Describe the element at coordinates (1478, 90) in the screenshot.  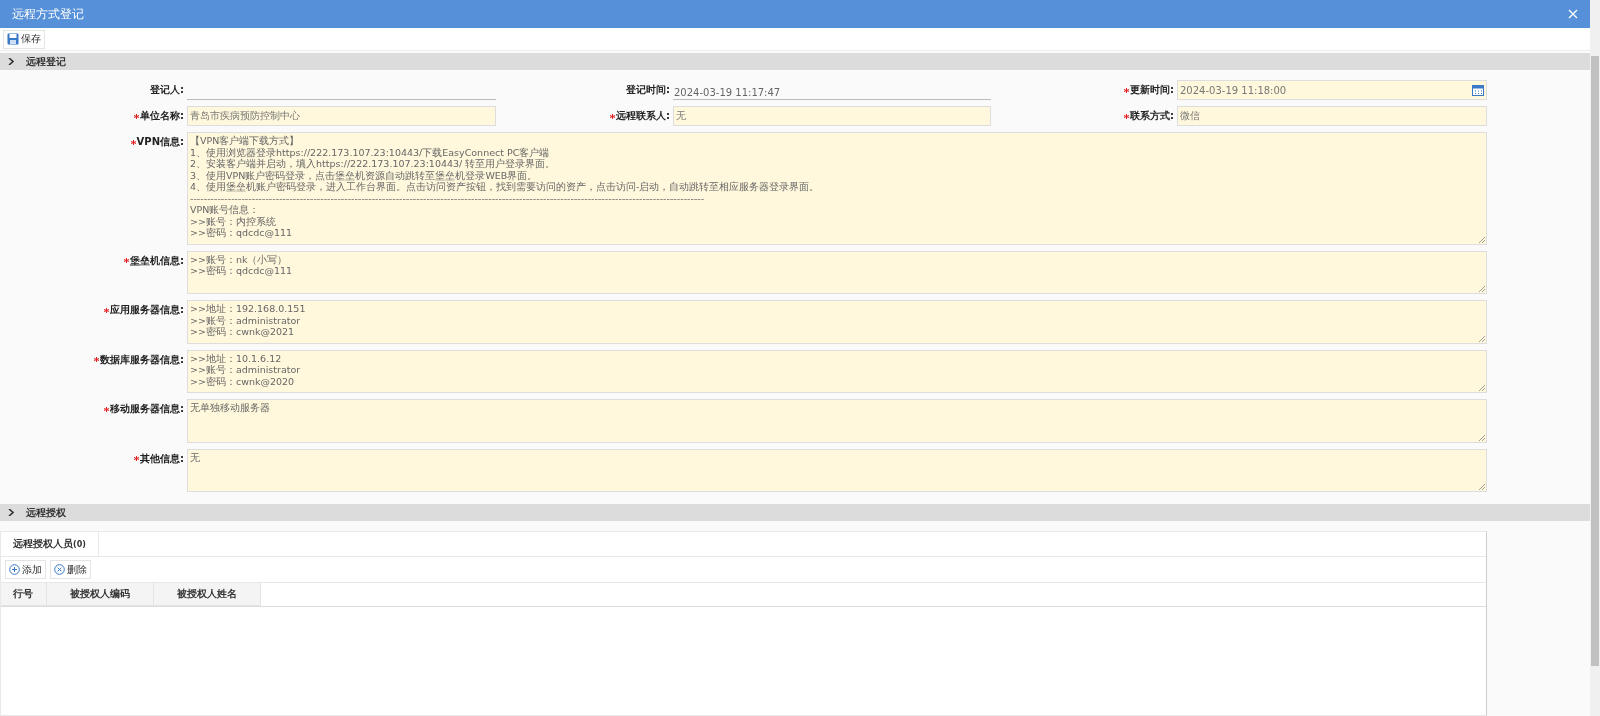
I see `calendar-icon` at that location.